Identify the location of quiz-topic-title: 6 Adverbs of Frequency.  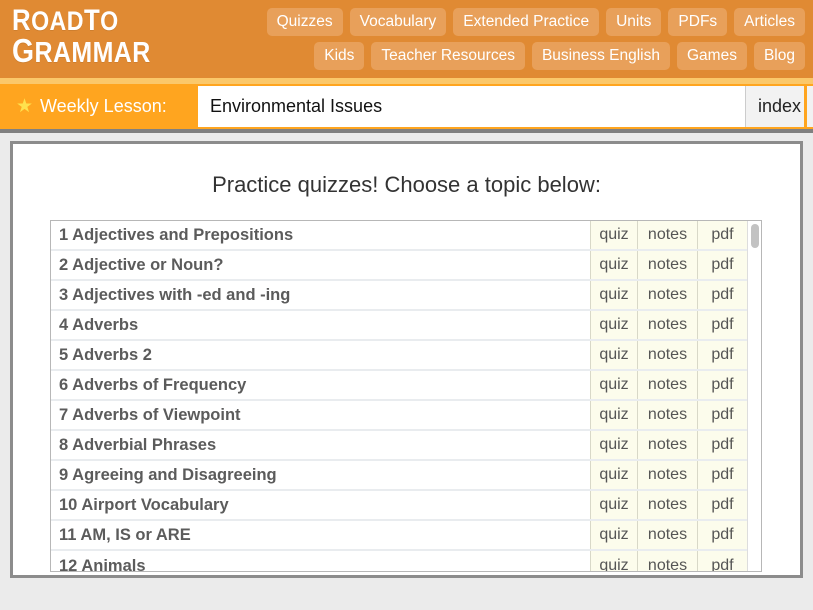
(320, 385).